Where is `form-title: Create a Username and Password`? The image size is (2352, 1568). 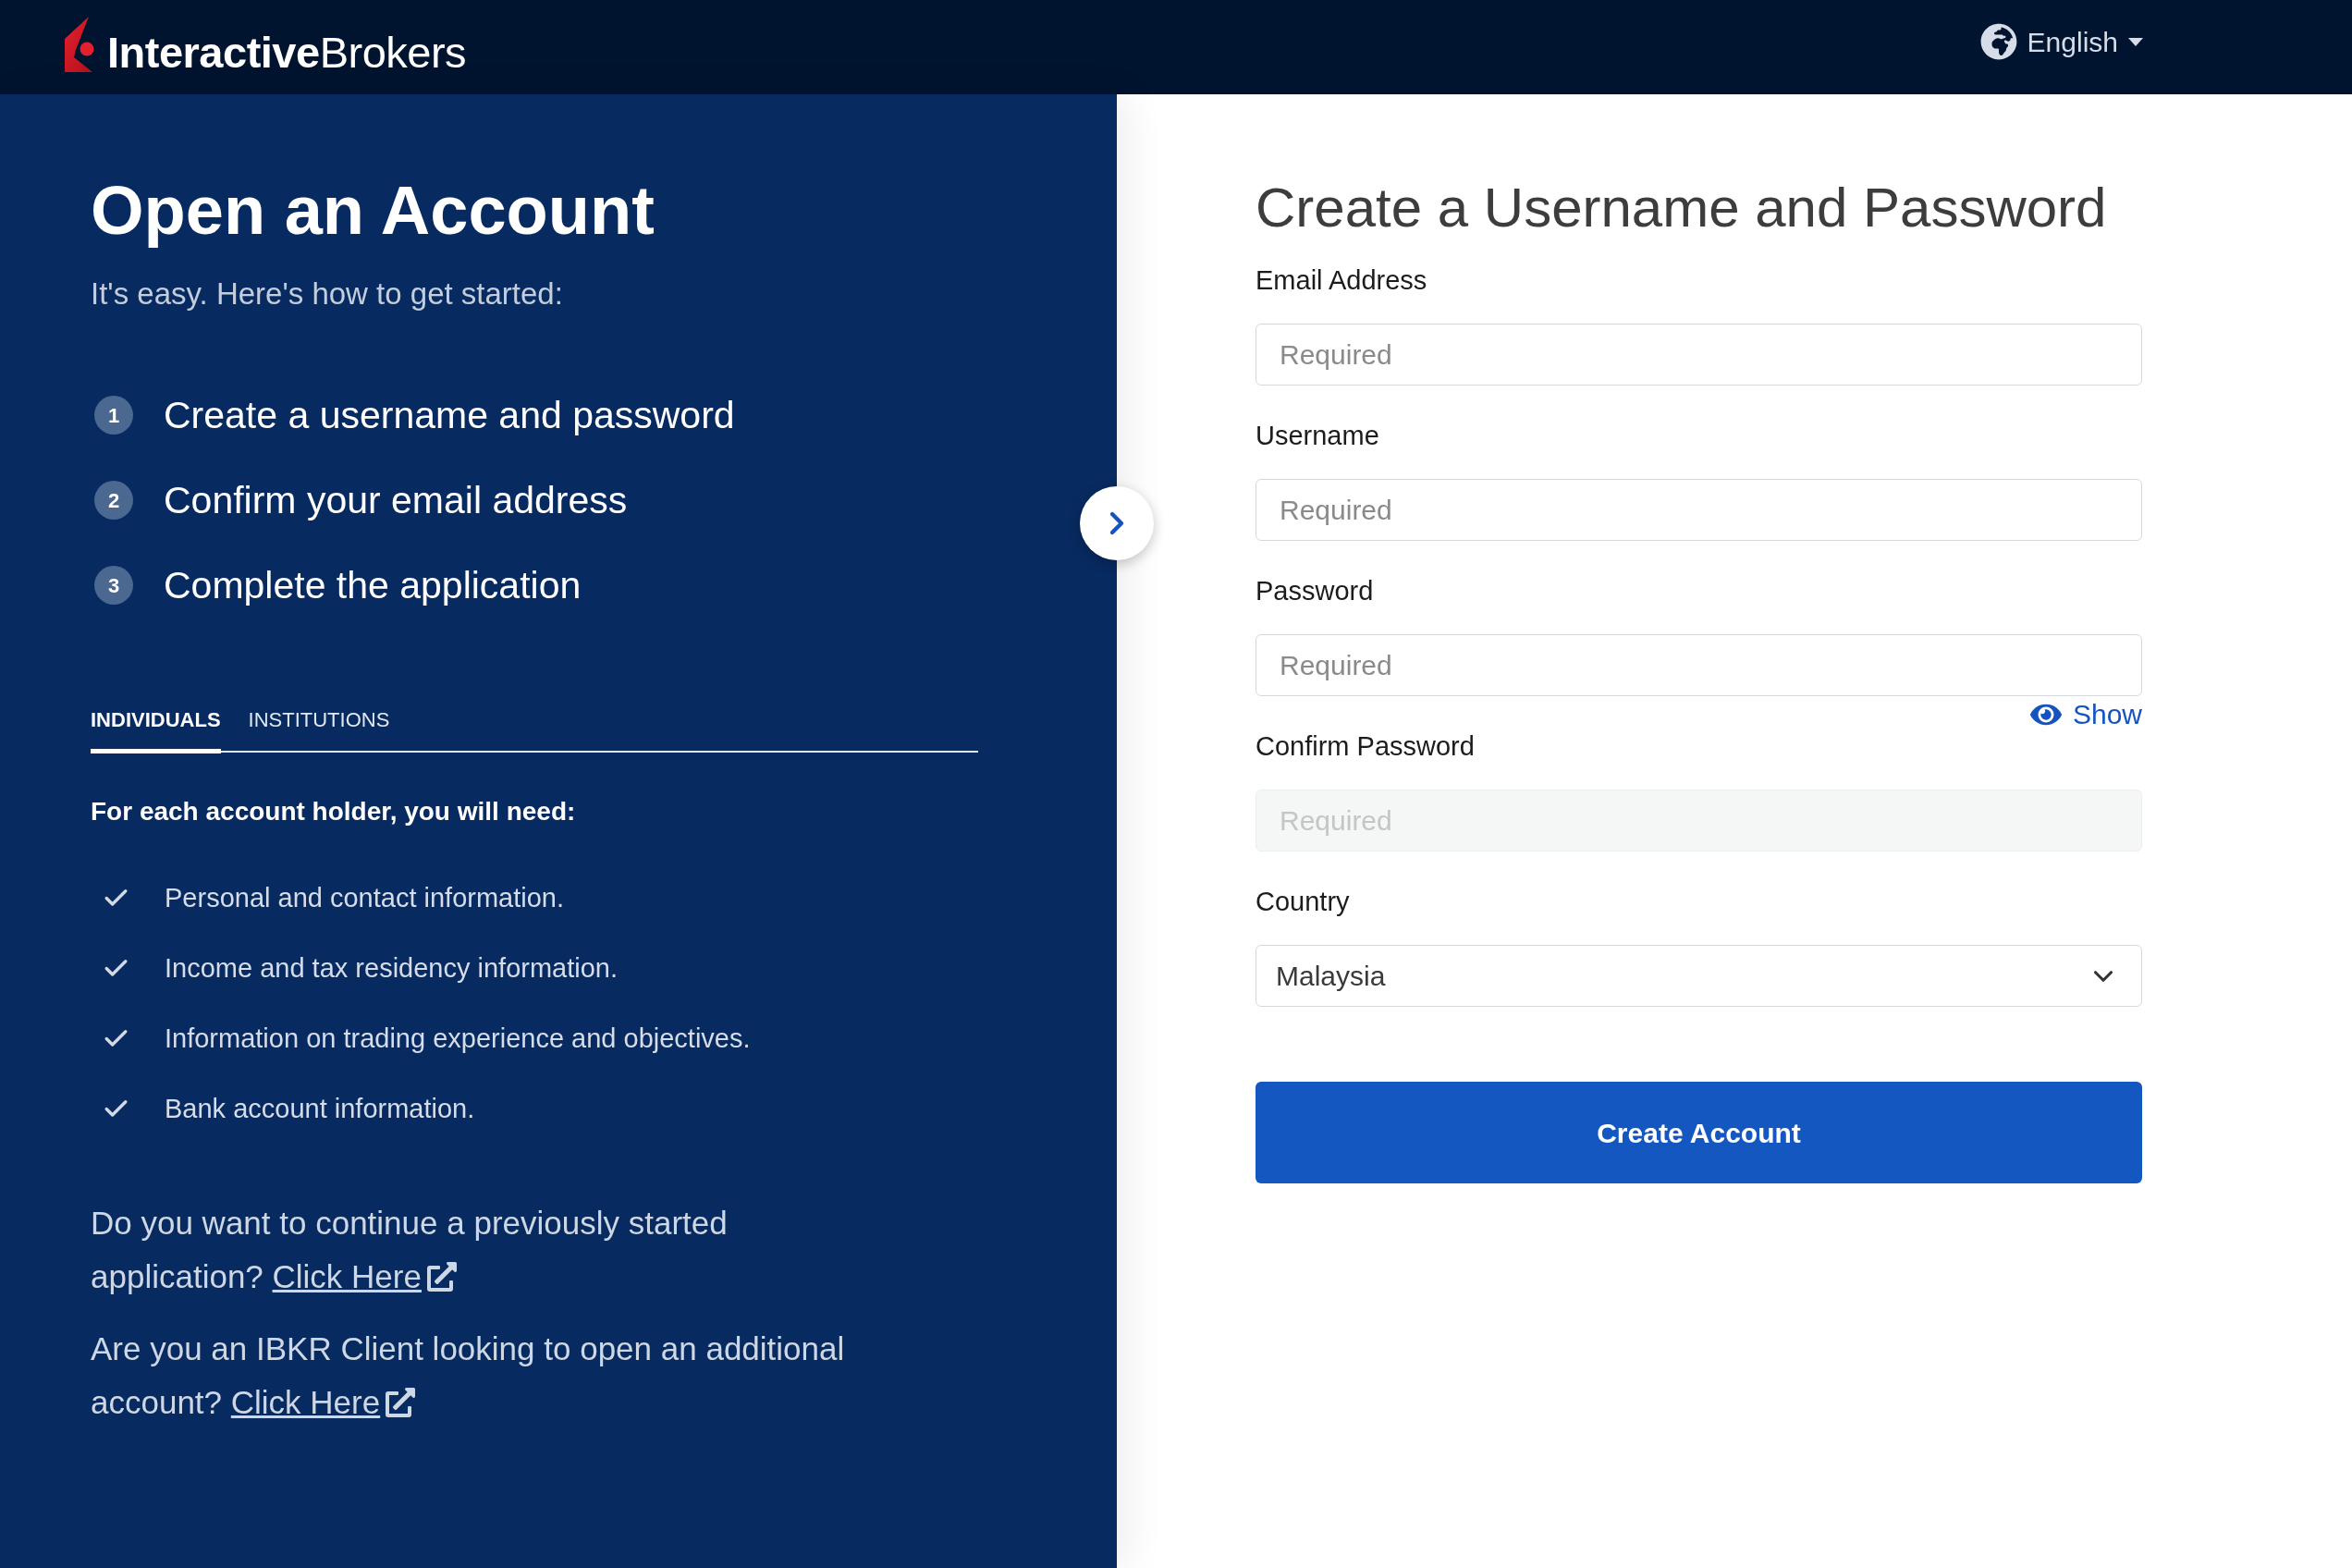 form-title: Create a Username and Password is located at coordinates (1682, 208).